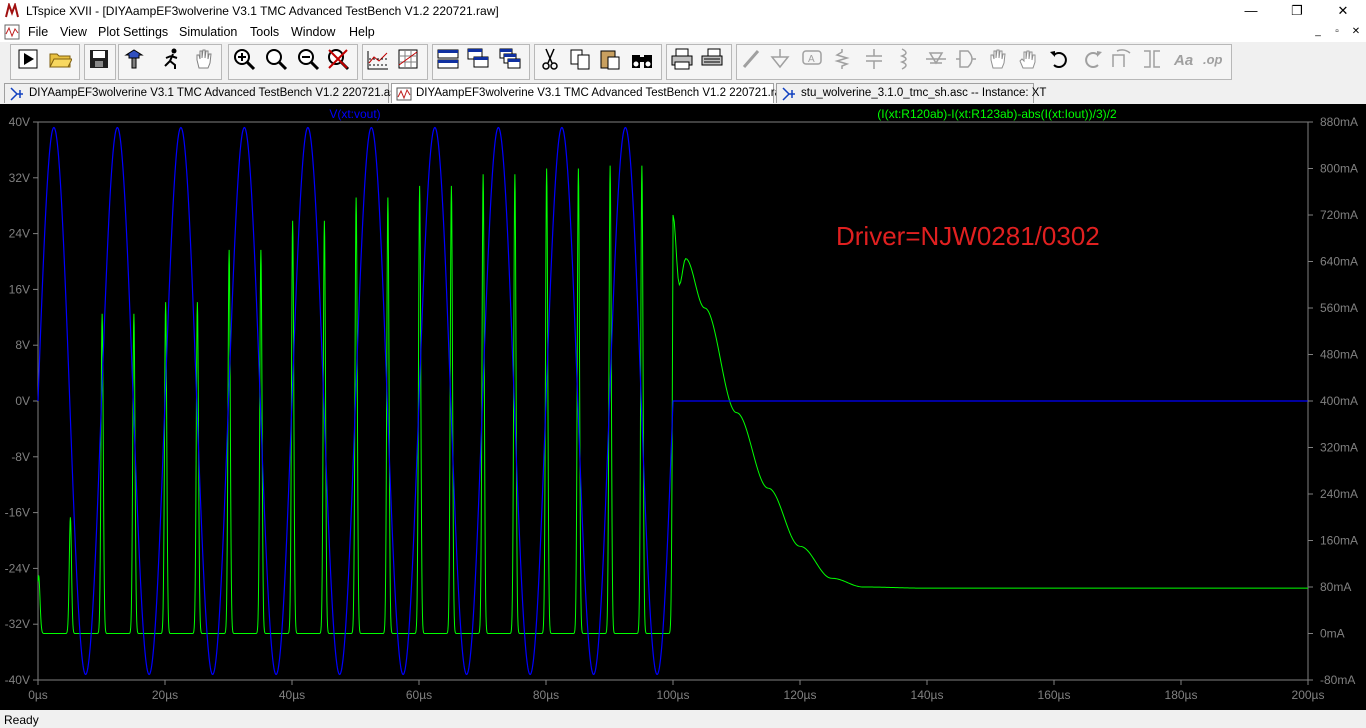  What do you see at coordinates (73, 32) in the screenshot?
I see `menu-view: View` at bounding box center [73, 32].